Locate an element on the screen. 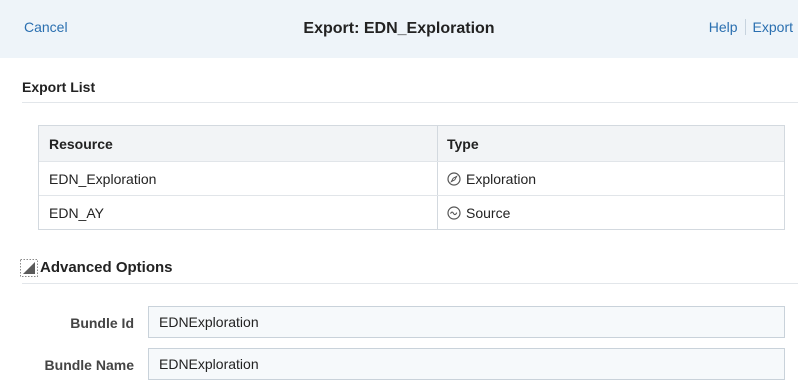 This screenshot has width=798, height=380. wave-icon is located at coordinates (454, 212).